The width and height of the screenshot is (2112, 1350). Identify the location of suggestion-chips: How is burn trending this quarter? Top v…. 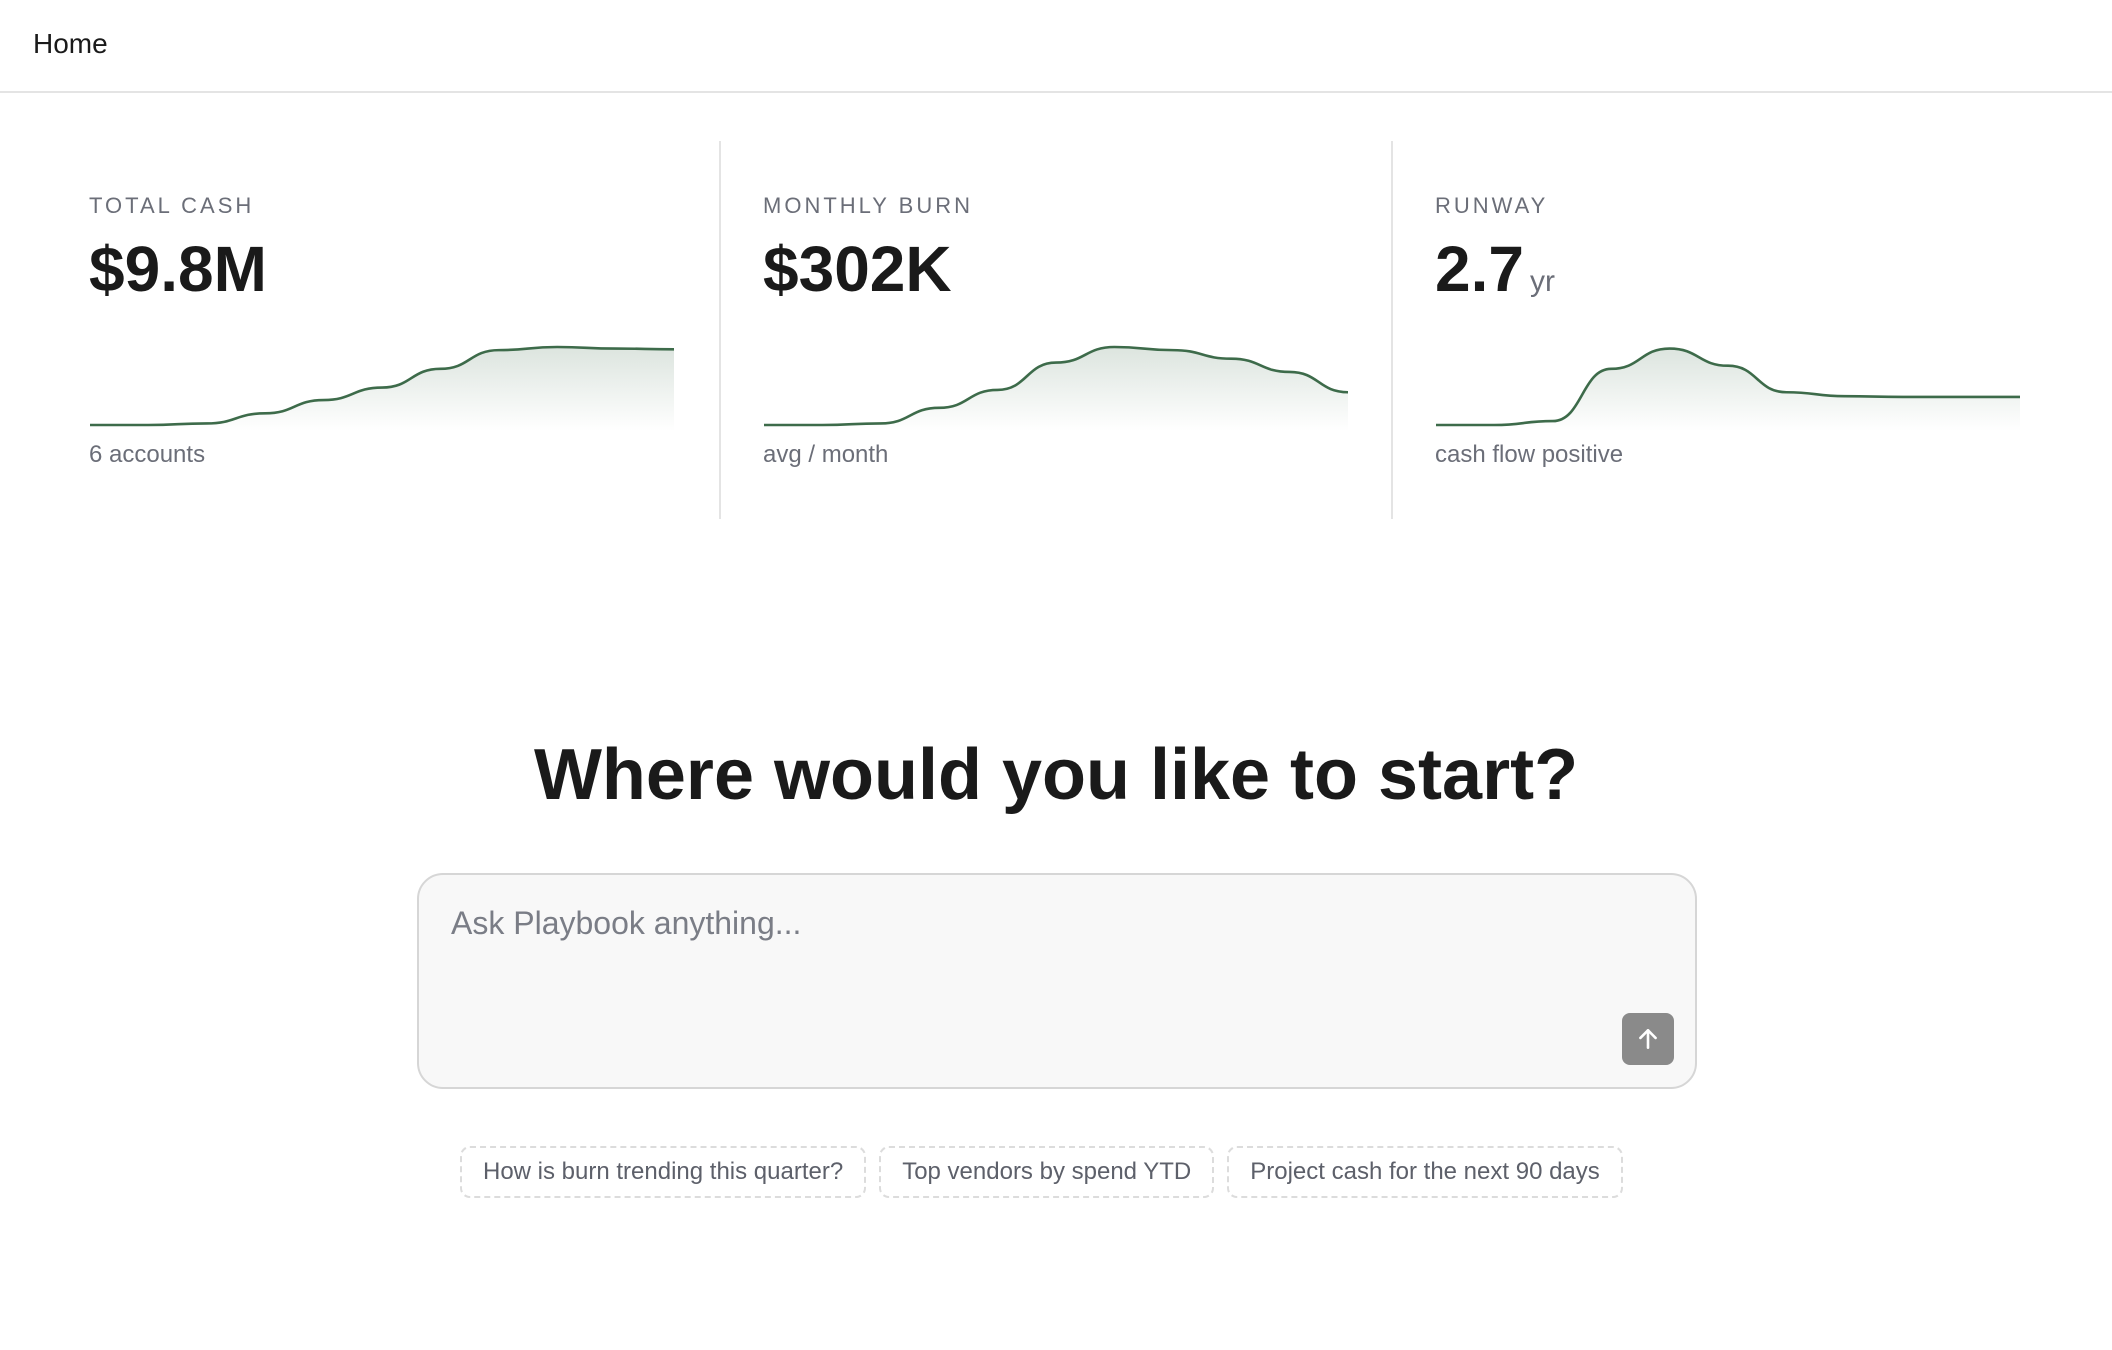
(1041, 1172).